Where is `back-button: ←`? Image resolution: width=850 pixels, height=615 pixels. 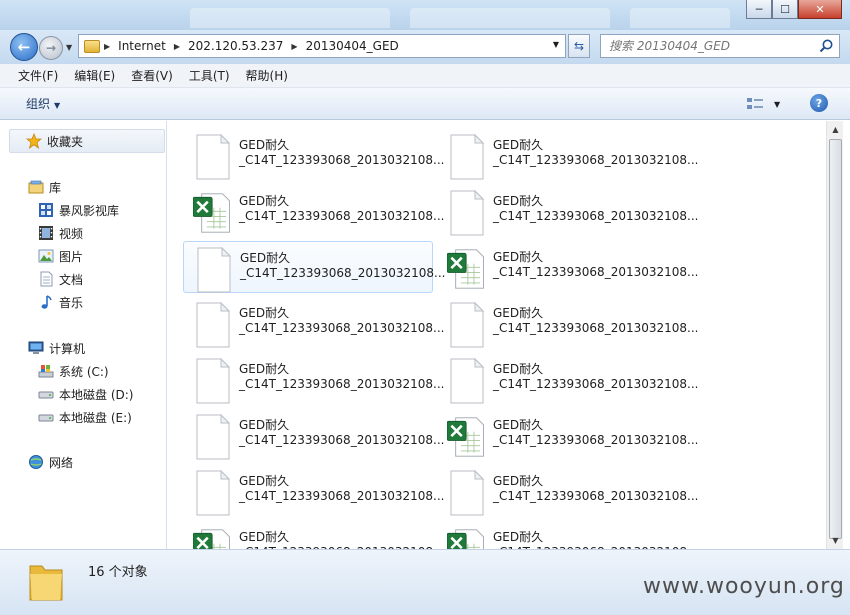 back-button: ← is located at coordinates (24, 47).